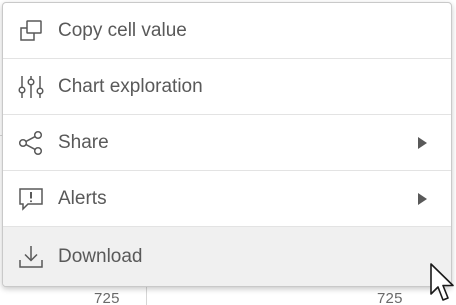 Image resolution: width=456 pixels, height=305 pixels. I want to click on menu-item-label: Share, so click(83, 142).